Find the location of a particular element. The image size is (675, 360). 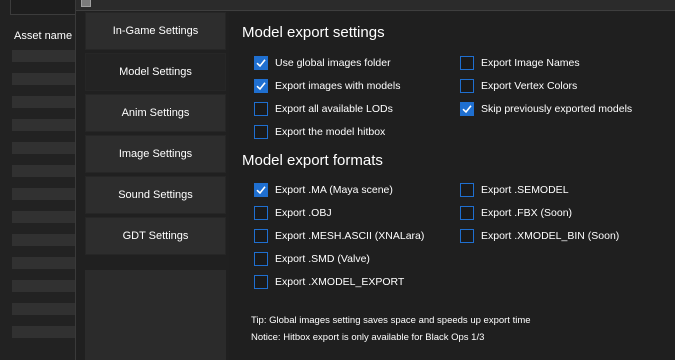

export-image-names-checkbox: Export Image Names is located at coordinates (520, 63).